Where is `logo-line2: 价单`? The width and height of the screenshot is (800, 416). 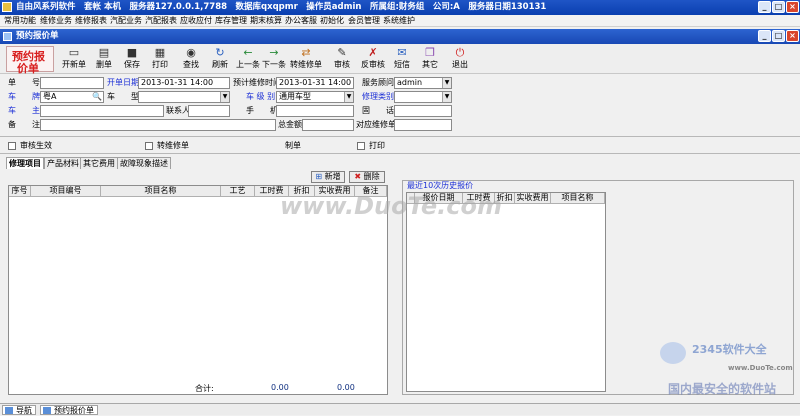 logo-line2: 价单 is located at coordinates (28, 68).